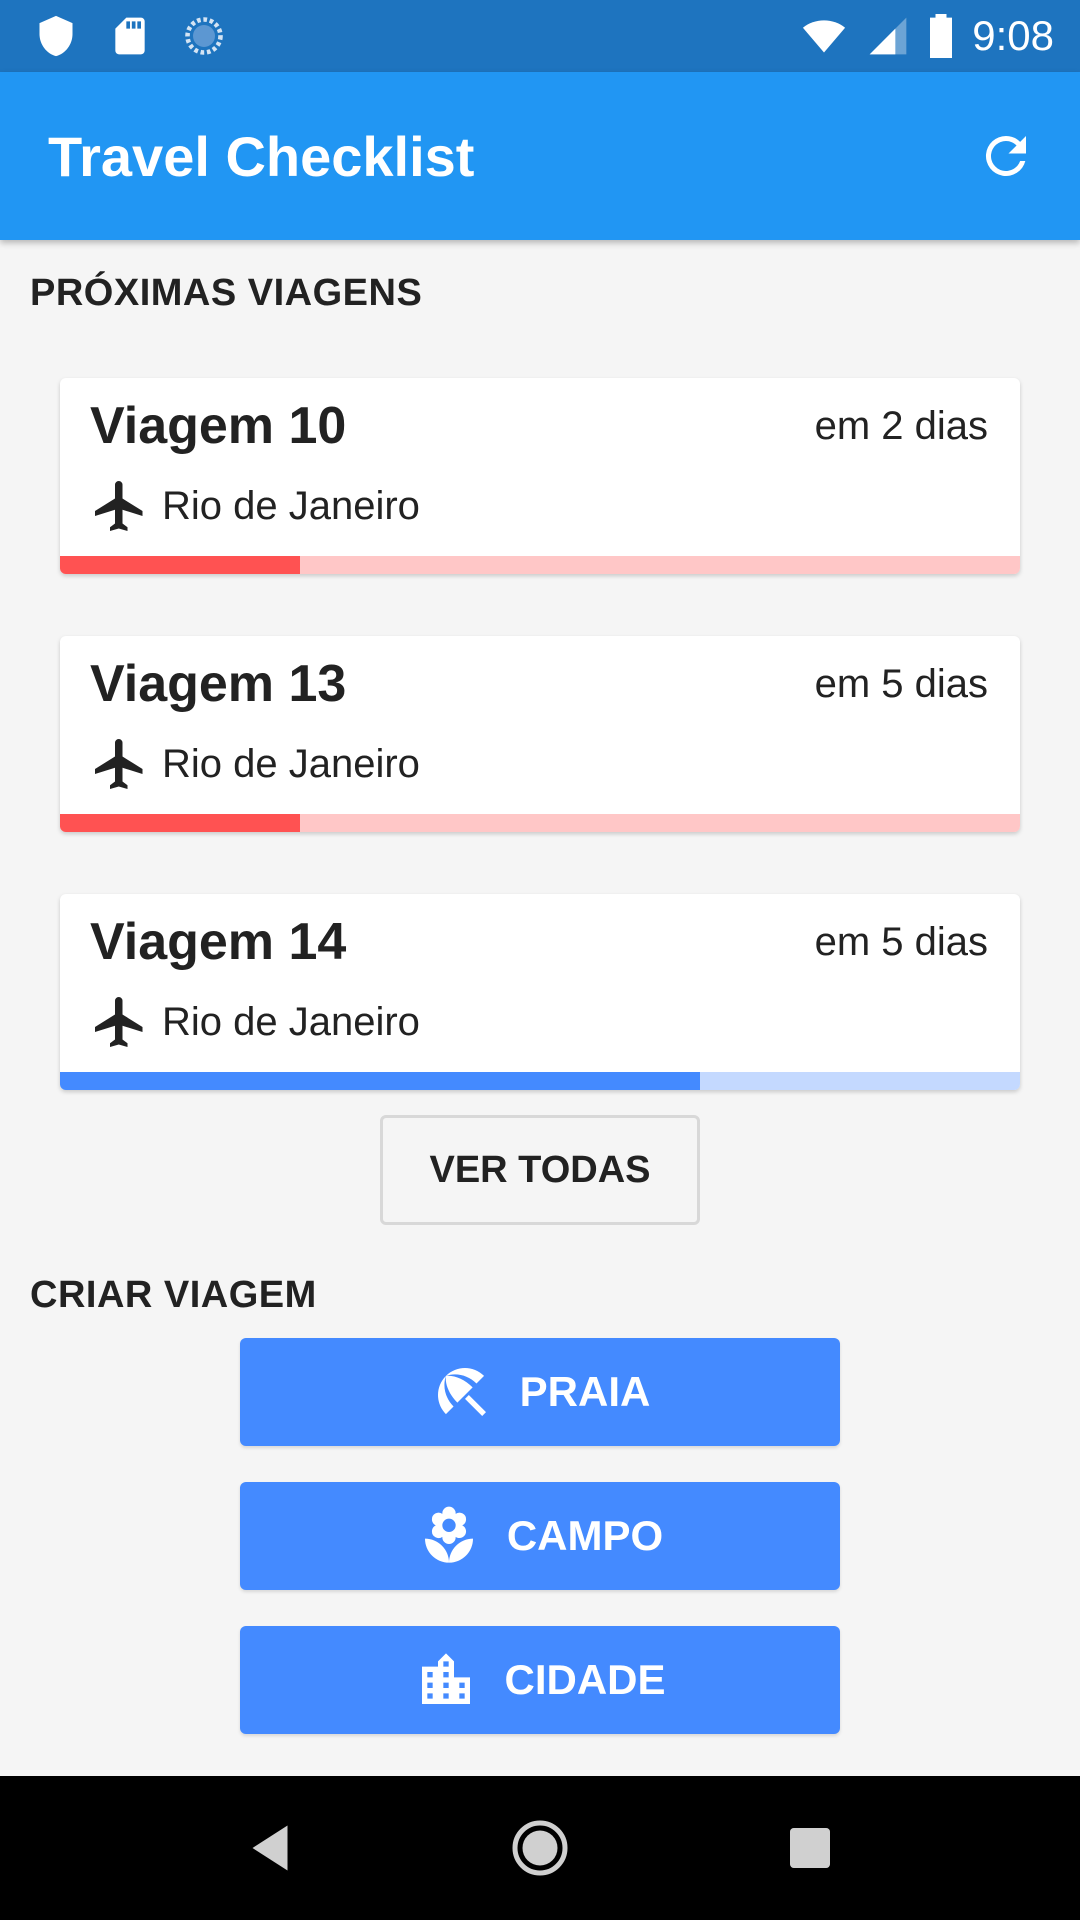 Image resolution: width=1080 pixels, height=1920 pixels. I want to click on see-all-button: VER TODAS, so click(540, 1170).